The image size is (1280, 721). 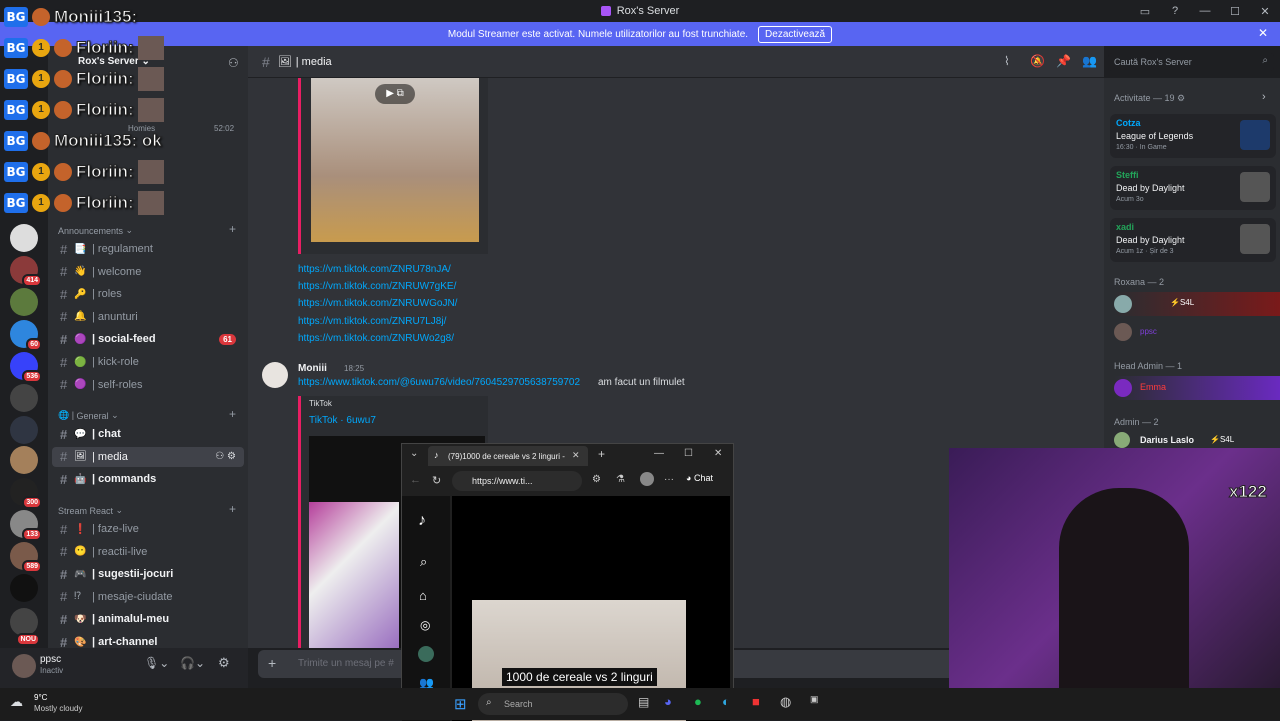 I want to click on channel-sugestii-jocuri: # 🎮 | sugestii-jocuri, so click(x=148, y=574).